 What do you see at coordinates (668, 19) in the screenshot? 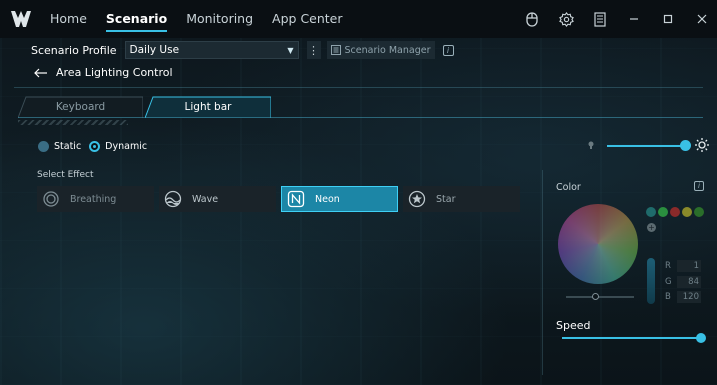
I see `maximize-icon` at bounding box center [668, 19].